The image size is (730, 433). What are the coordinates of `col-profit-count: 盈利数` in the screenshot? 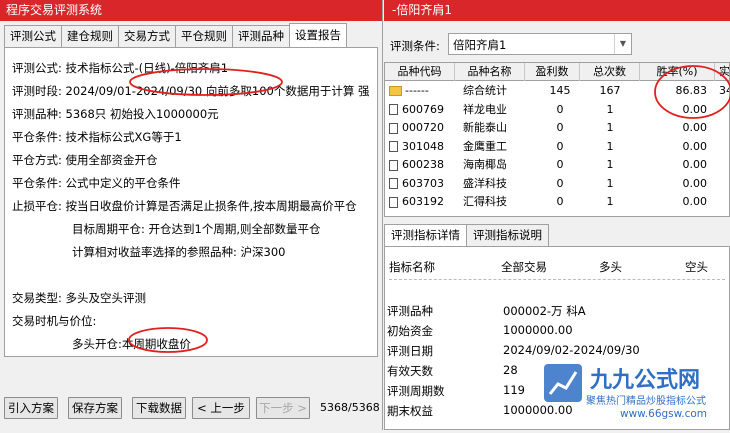 It's located at (552, 72).